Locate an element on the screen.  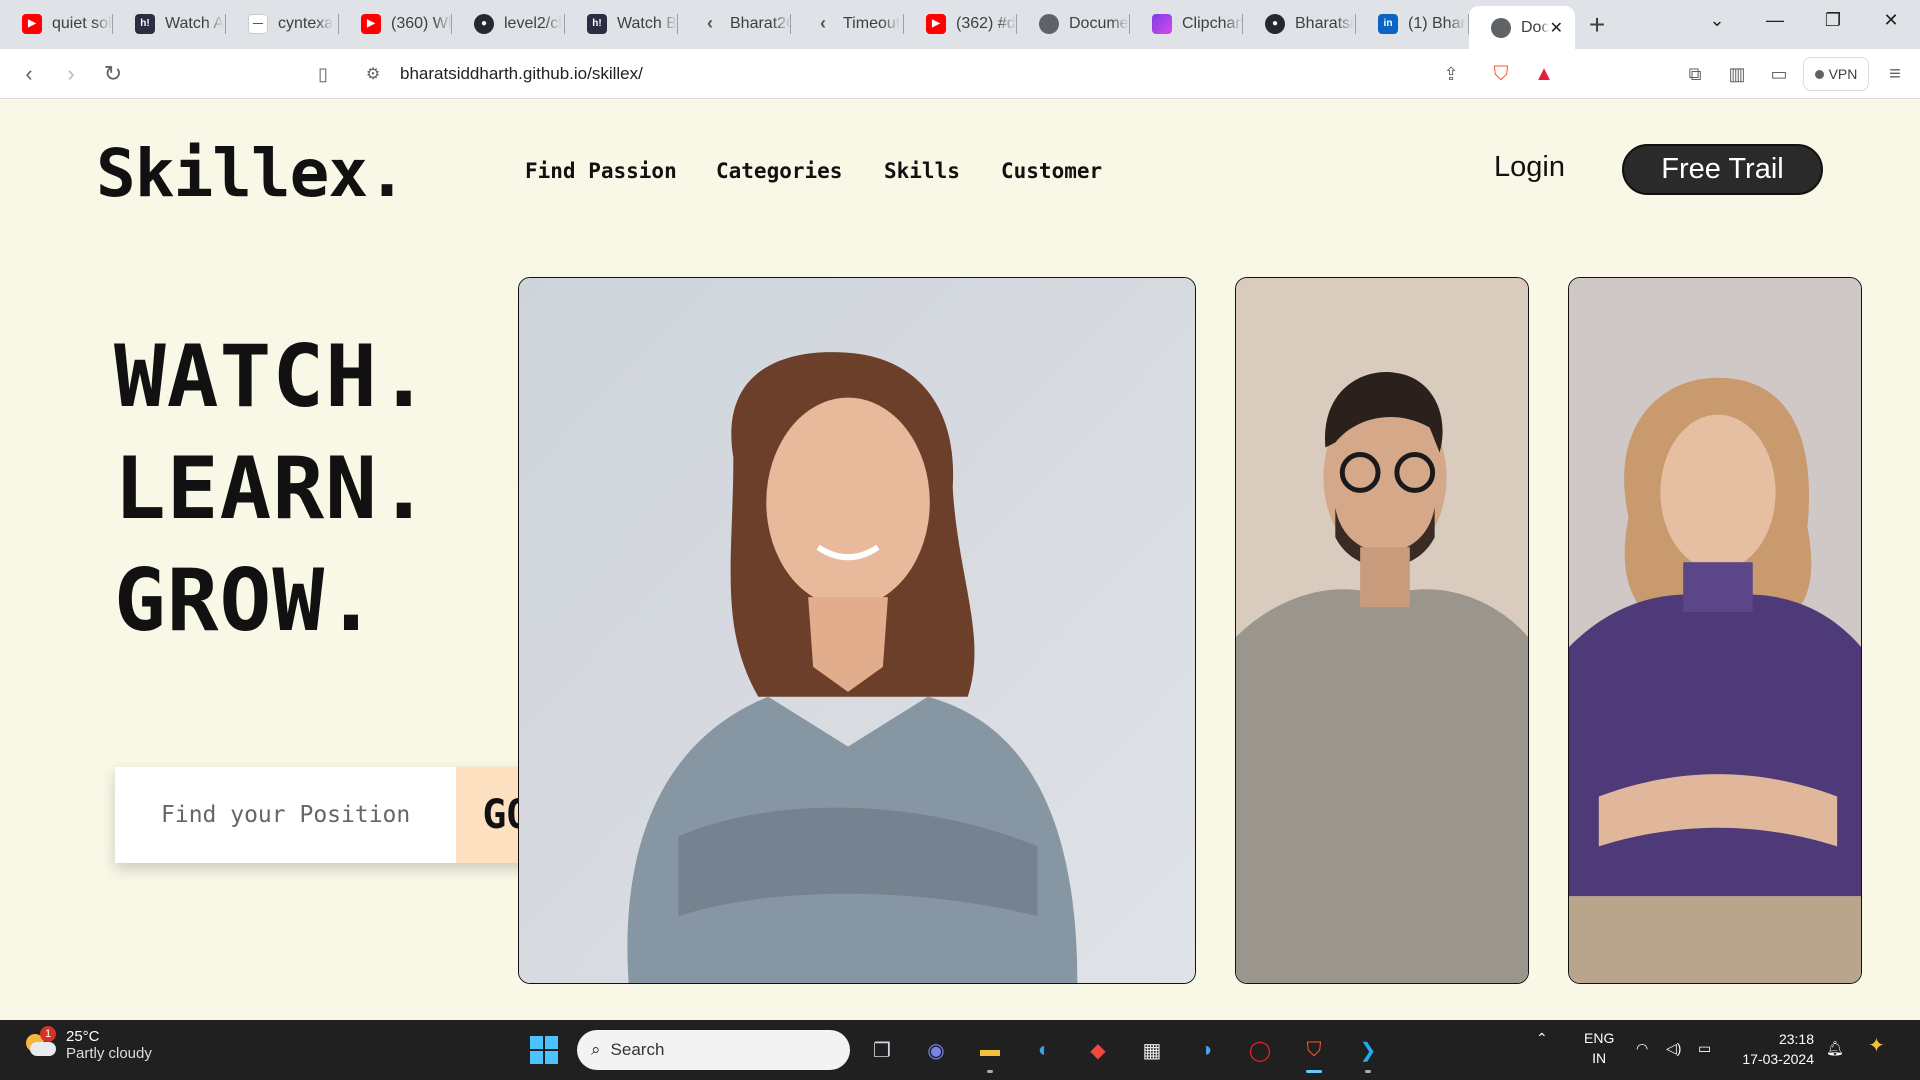
browser-tab: ‹ Timeout is located at coordinates (847, 23).